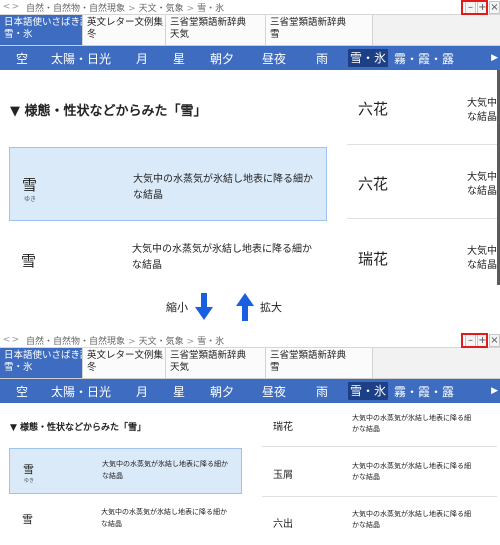  I want to click on entry-word: 玉屑, so click(283, 473).